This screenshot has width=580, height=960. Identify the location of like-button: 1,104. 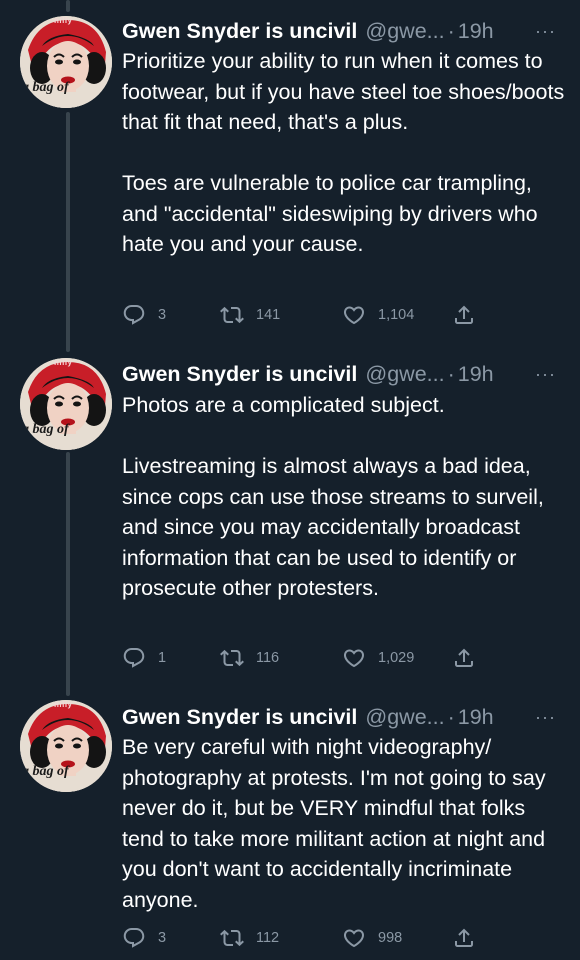
(378, 315).